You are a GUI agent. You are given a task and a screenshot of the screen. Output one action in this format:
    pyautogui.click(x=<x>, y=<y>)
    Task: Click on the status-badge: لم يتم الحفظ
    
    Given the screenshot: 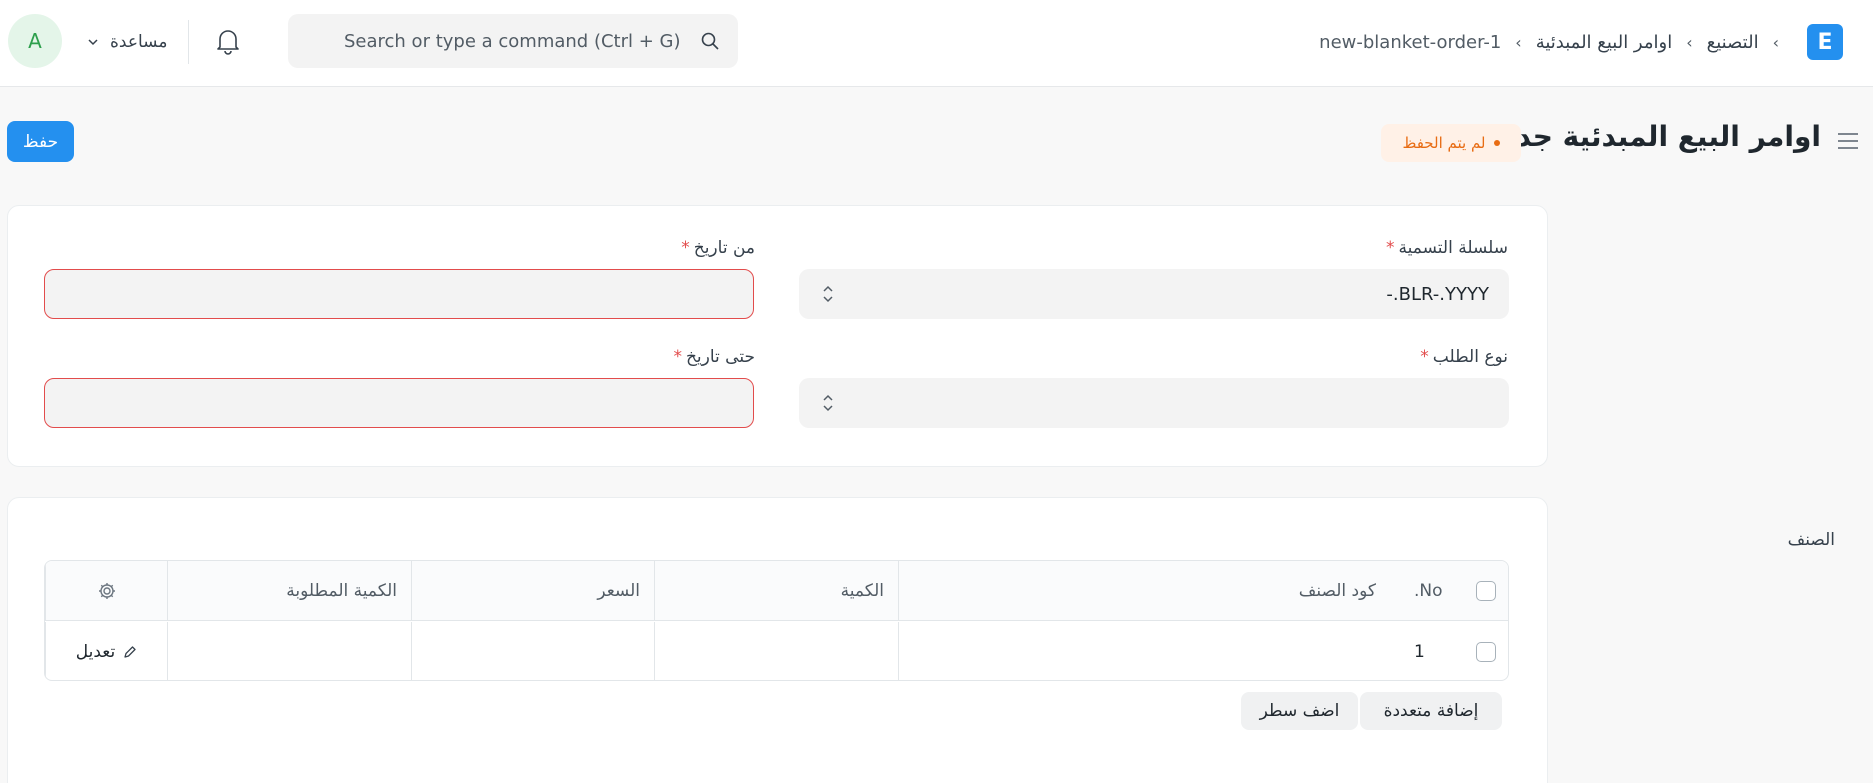 What is the action you would take?
    pyautogui.click(x=1451, y=143)
    